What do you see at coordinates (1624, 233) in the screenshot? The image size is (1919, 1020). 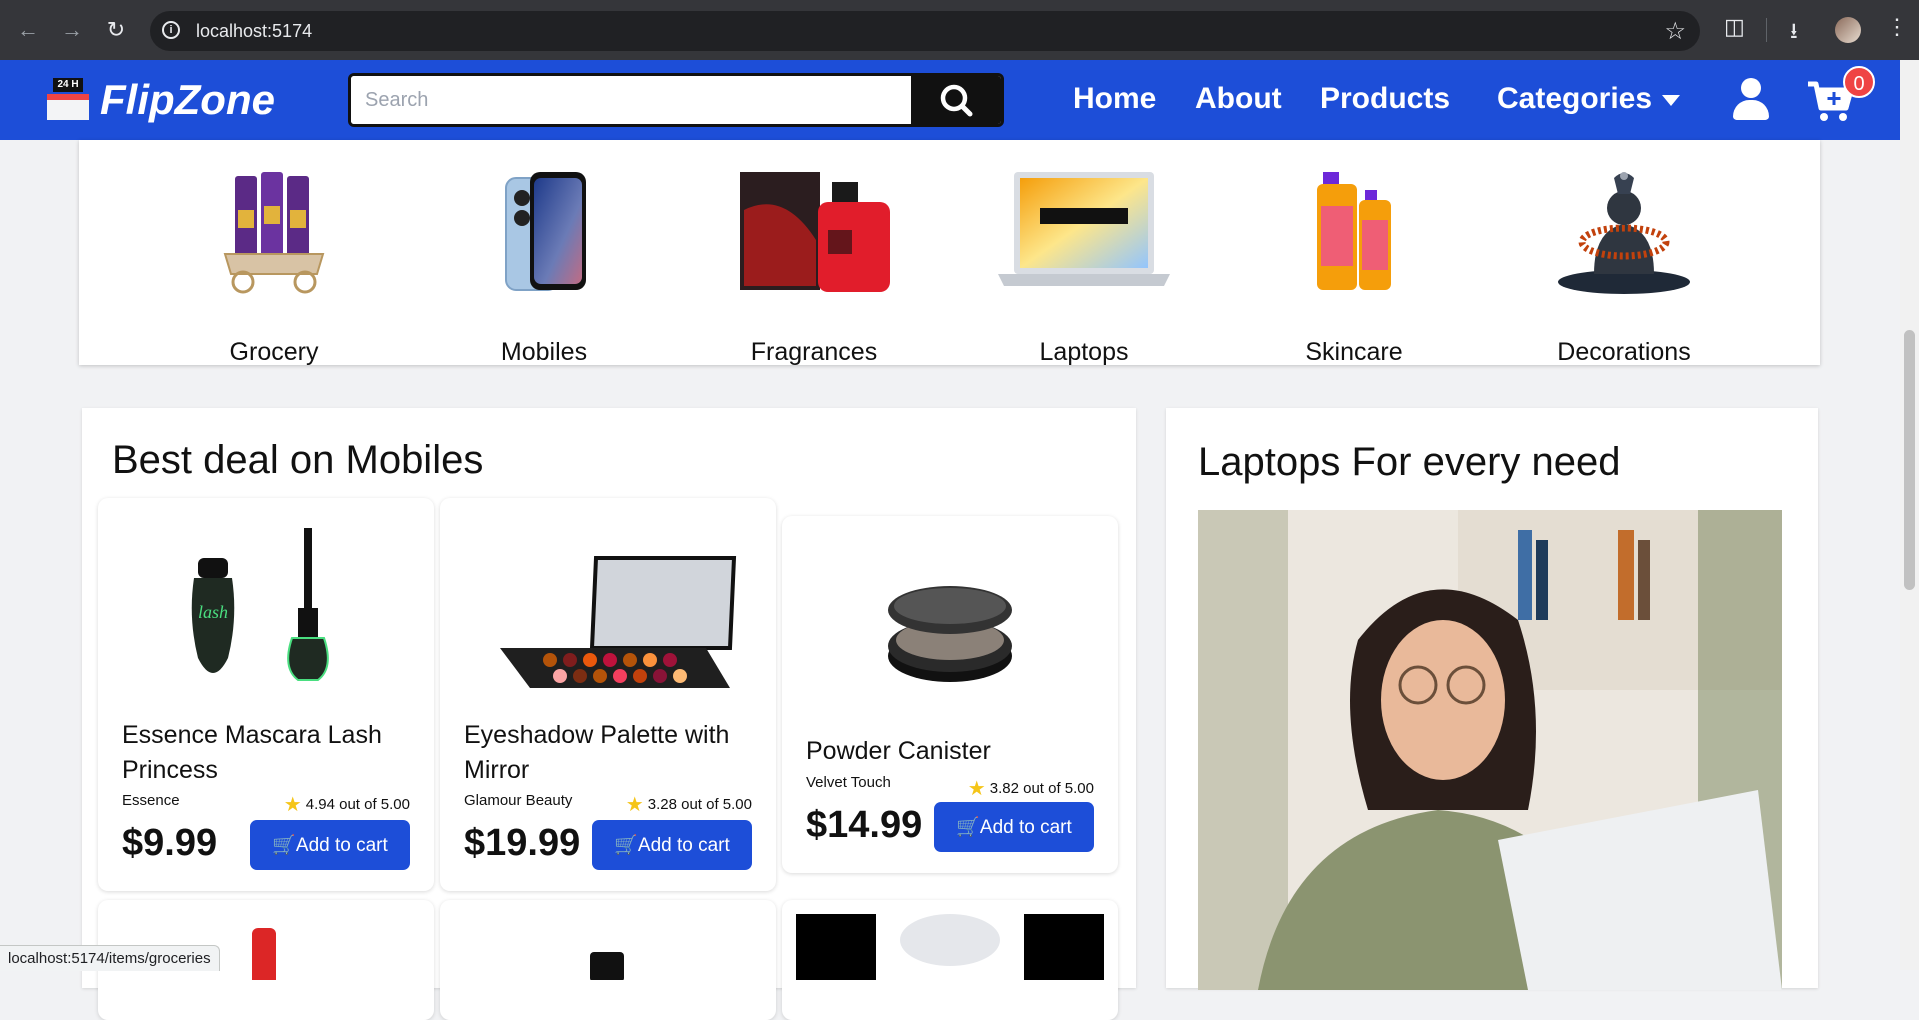 I see `statue-image` at bounding box center [1624, 233].